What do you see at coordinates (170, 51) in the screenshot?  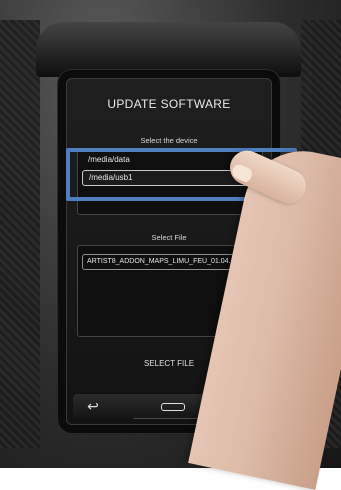 I see `brand-script-logo` at bounding box center [170, 51].